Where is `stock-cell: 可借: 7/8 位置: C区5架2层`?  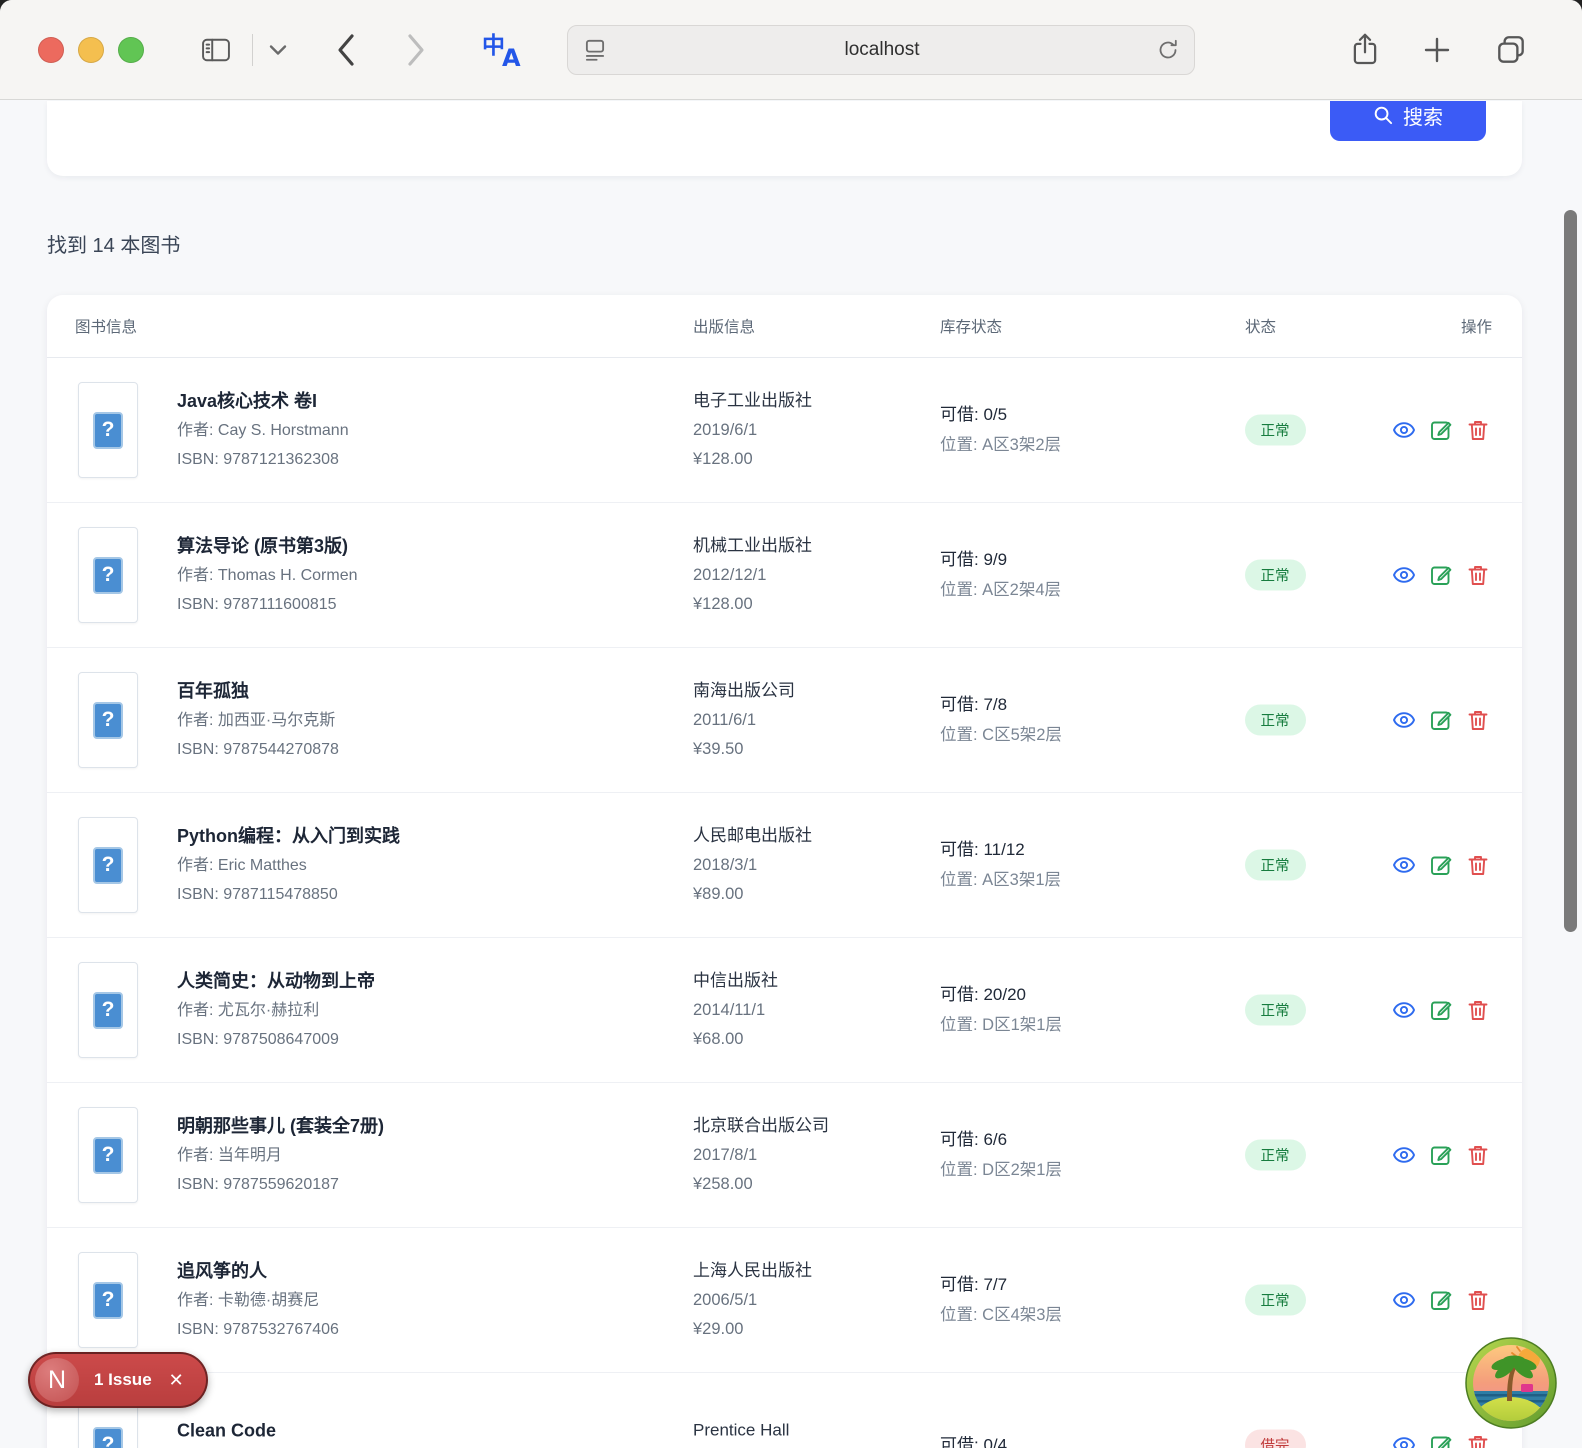 stock-cell: 可借: 7/8 位置: C区5架2层 is located at coordinates (1001, 720).